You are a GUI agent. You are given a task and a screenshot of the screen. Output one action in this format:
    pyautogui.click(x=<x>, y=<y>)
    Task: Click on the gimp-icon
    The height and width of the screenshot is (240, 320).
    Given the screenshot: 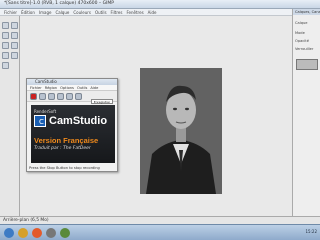 What is the action you would take?
    pyautogui.click(x=51, y=233)
    